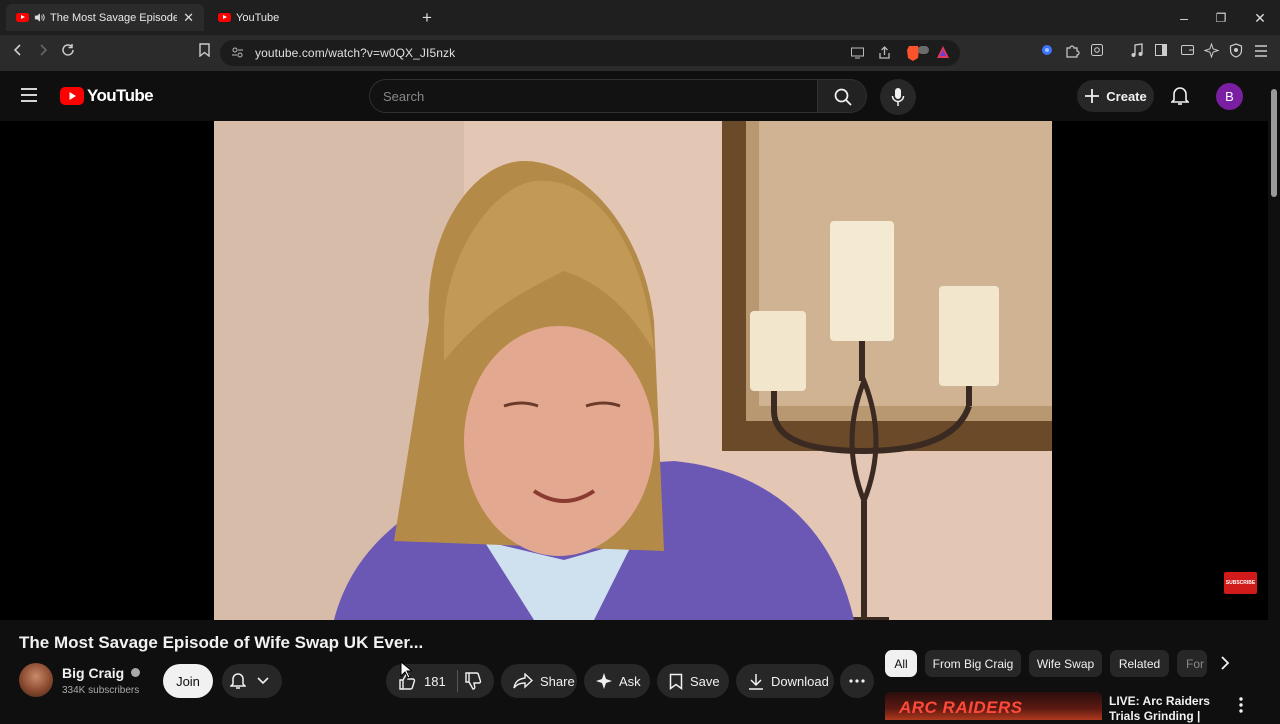 The width and height of the screenshot is (1280, 724). I want to click on reload-icon, so click(68, 53).